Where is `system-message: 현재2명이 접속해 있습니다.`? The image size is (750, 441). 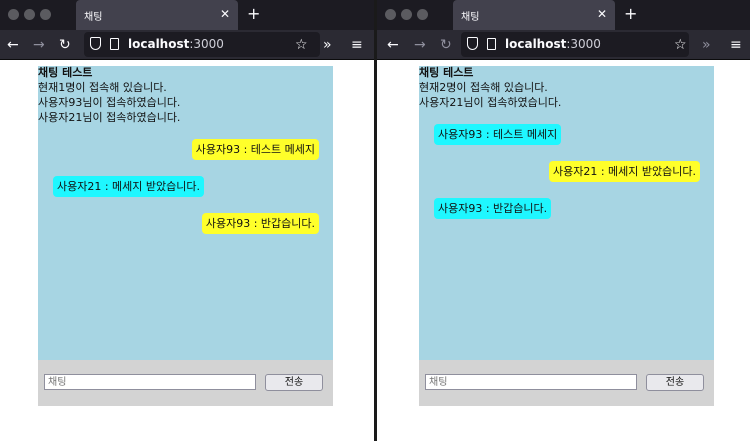 system-message: 현재2명이 접속해 있습니다. is located at coordinates (483, 87).